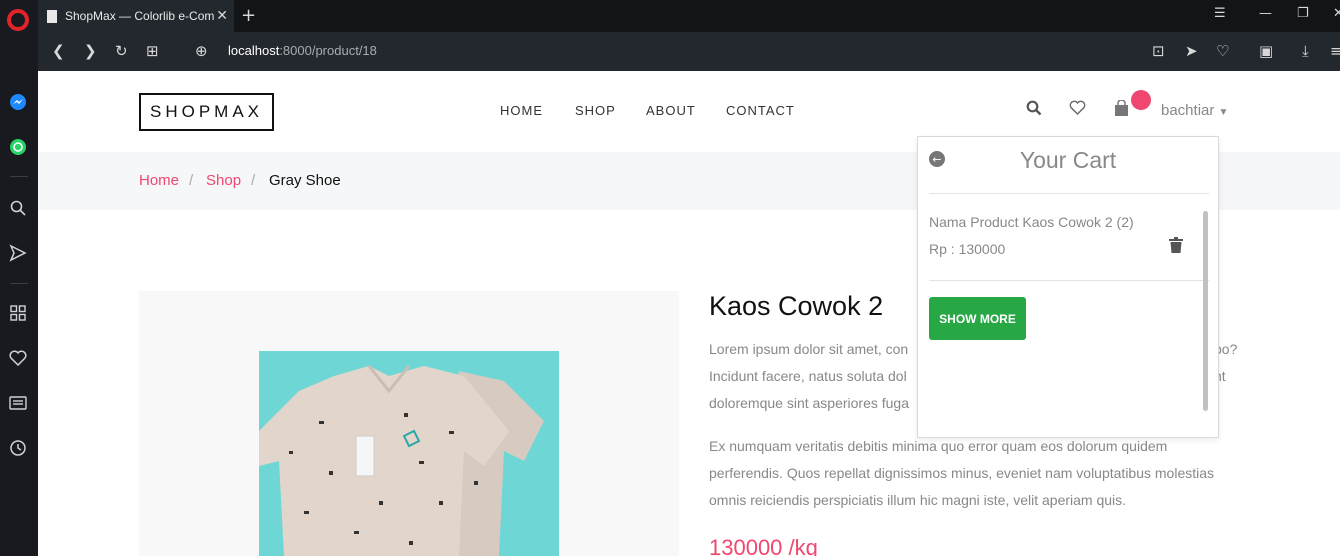 The image size is (1340, 556). Describe the element at coordinates (763, 545) in the screenshot. I see `product-price: 130000 /kg` at that location.